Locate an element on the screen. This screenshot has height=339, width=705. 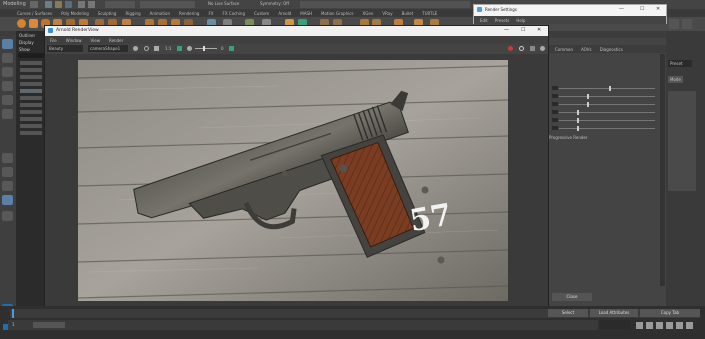
tab-common: Common is located at coordinates (564, 49).